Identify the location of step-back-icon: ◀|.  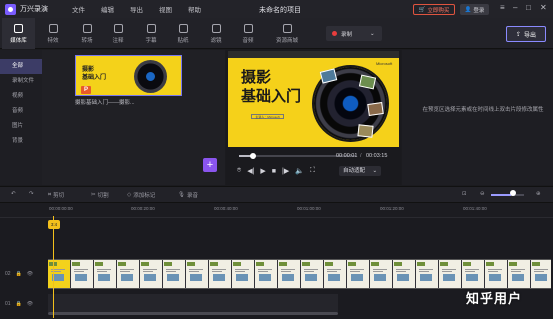
(250, 171).